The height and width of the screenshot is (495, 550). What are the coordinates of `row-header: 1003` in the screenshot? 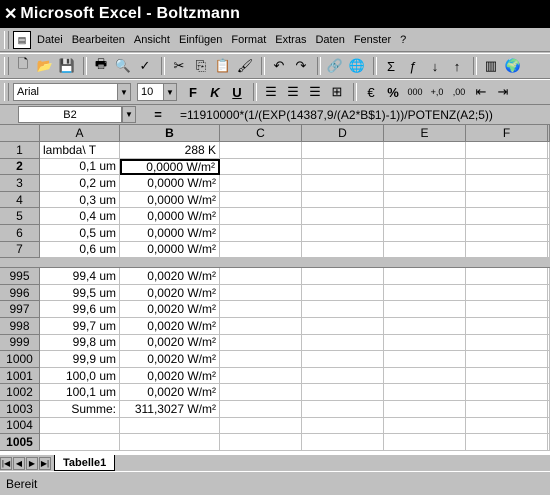 It's located at (20, 409).